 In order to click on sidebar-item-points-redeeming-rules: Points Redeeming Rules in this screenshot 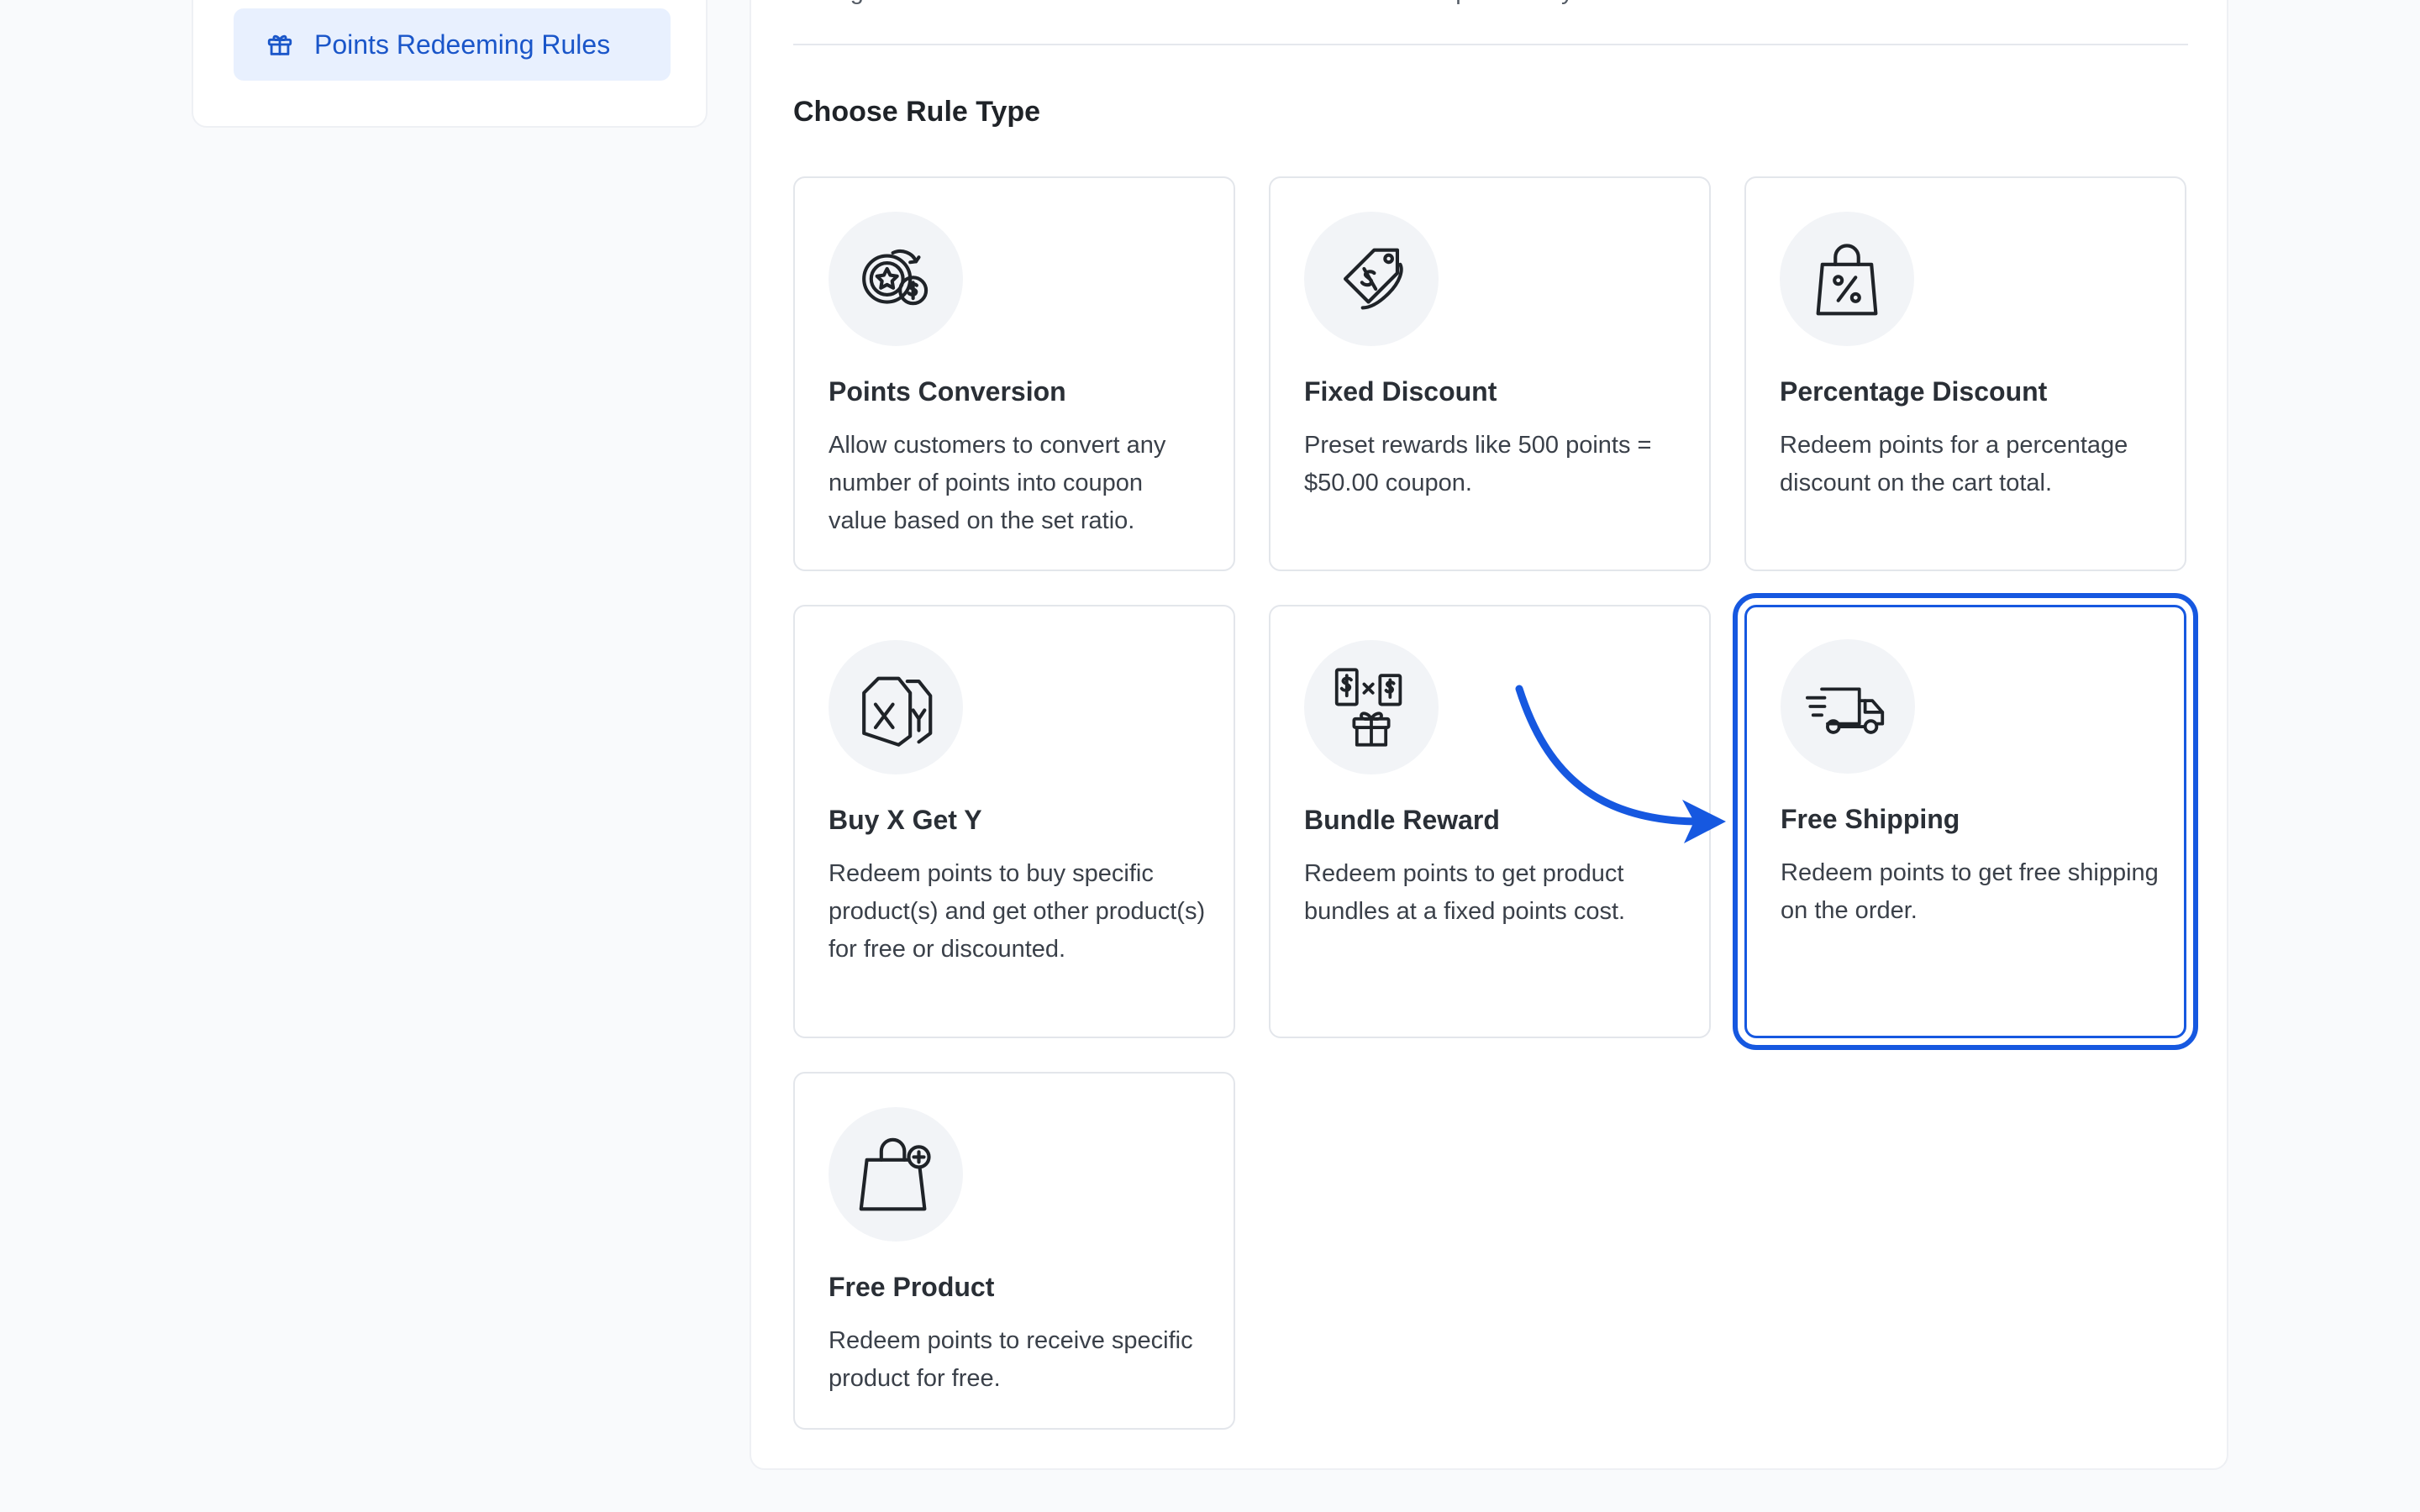, I will do `click(452, 44)`.